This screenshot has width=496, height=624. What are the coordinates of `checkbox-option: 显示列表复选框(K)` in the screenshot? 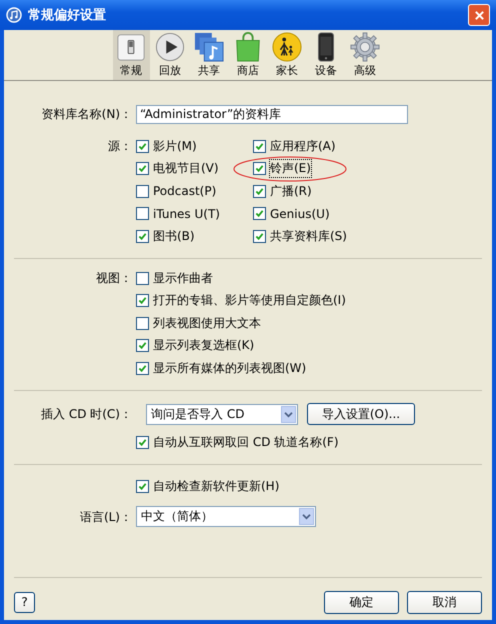 It's located at (241, 345).